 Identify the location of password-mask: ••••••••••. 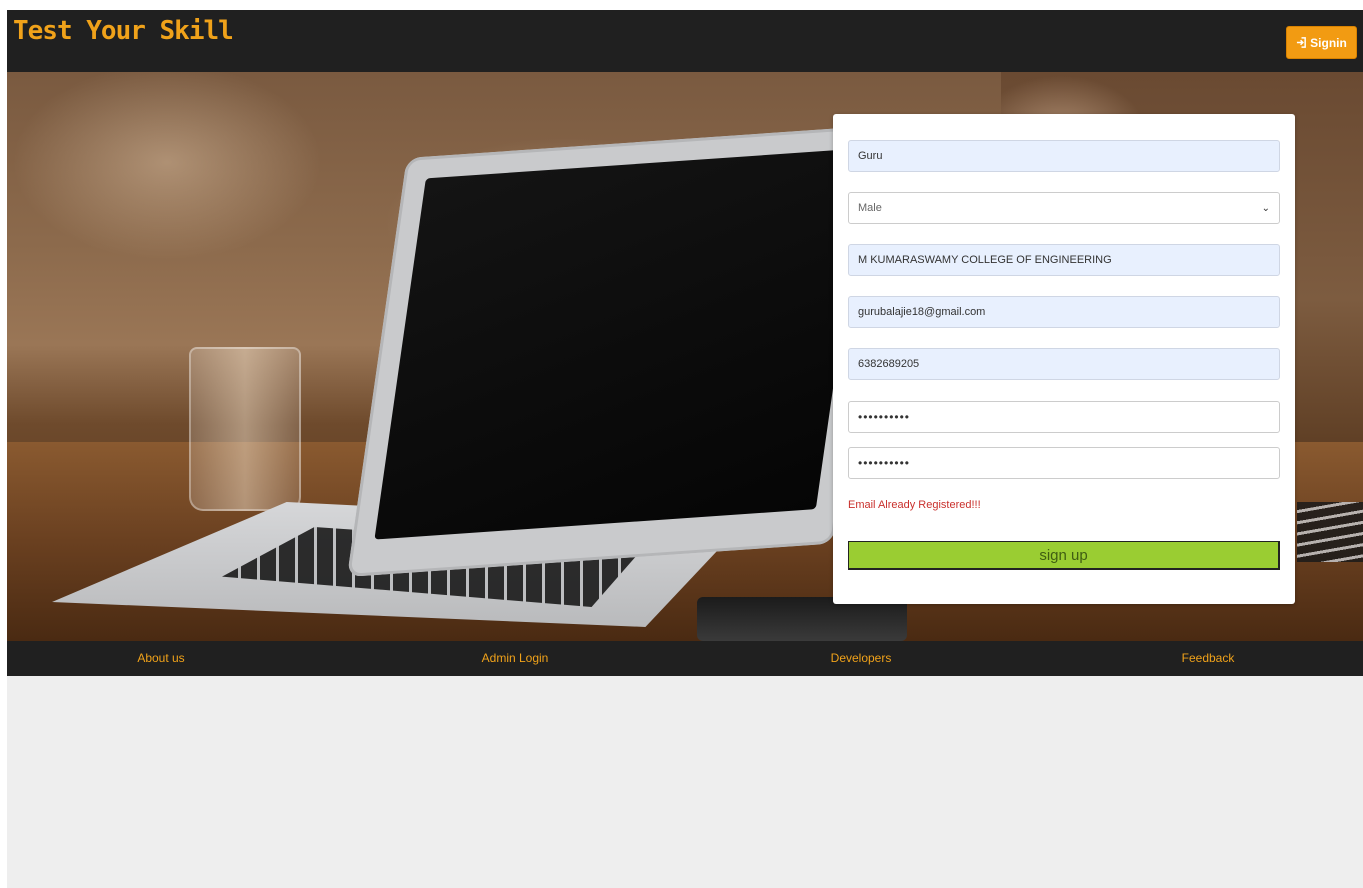
(884, 417).